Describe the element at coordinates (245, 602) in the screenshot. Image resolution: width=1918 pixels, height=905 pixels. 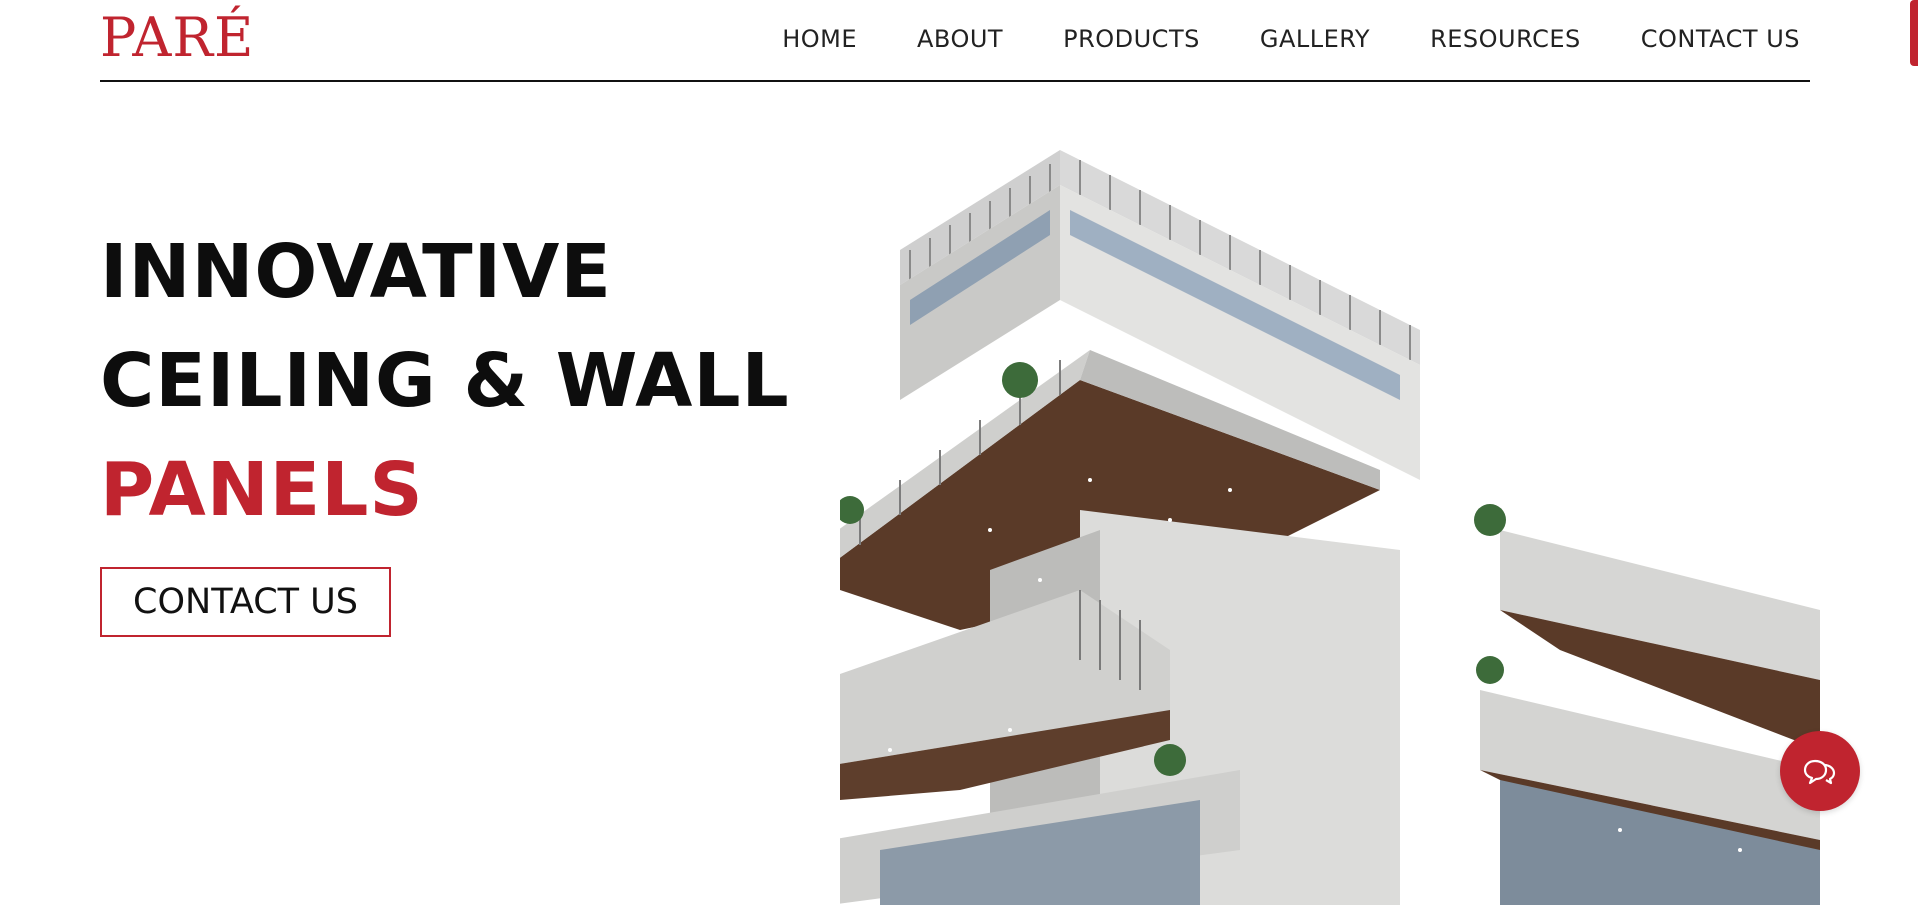
I see `contact-us-button: CONTACT US` at that location.